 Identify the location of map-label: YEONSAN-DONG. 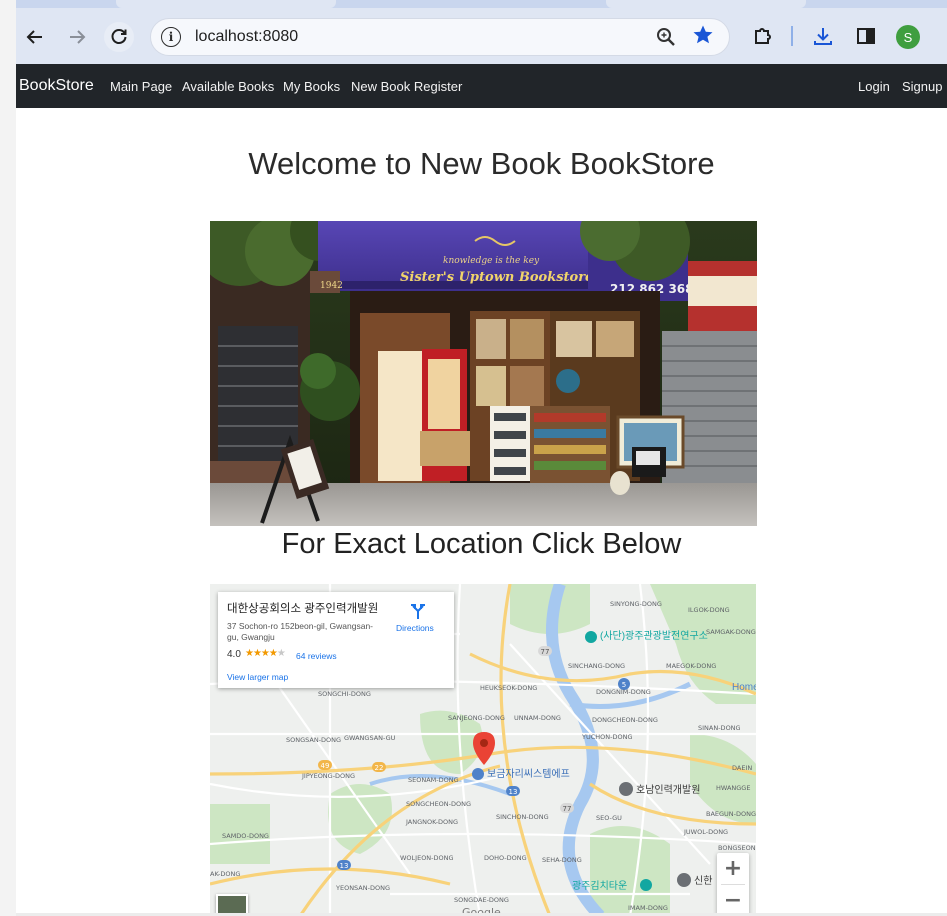
(362, 888).